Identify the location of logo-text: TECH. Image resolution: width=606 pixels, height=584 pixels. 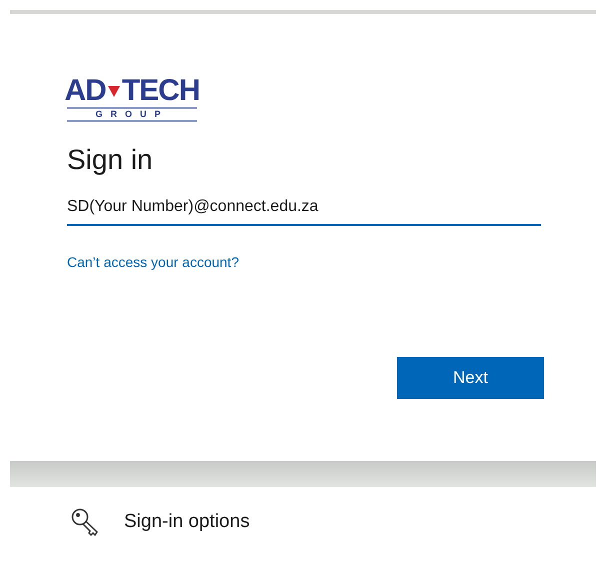
(161, 91).